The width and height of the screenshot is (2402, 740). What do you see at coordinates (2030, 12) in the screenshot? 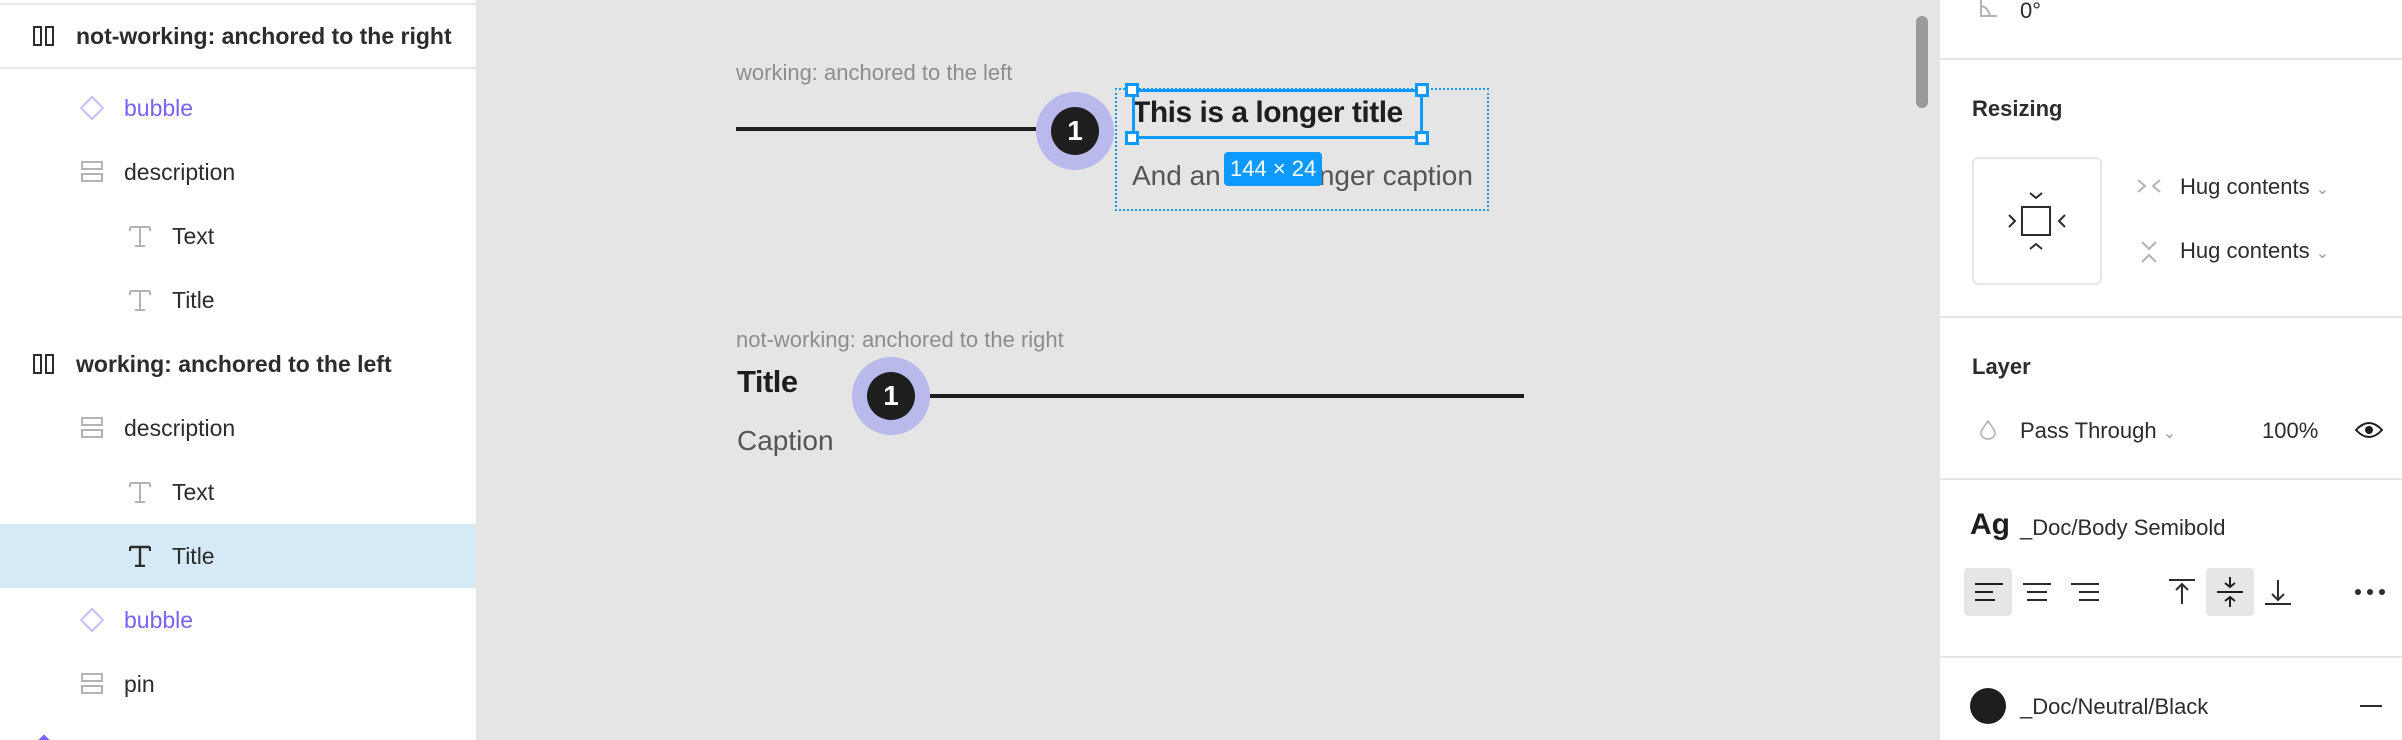
I see `rotation-value: 0°` at bounding box center [2030, 12].